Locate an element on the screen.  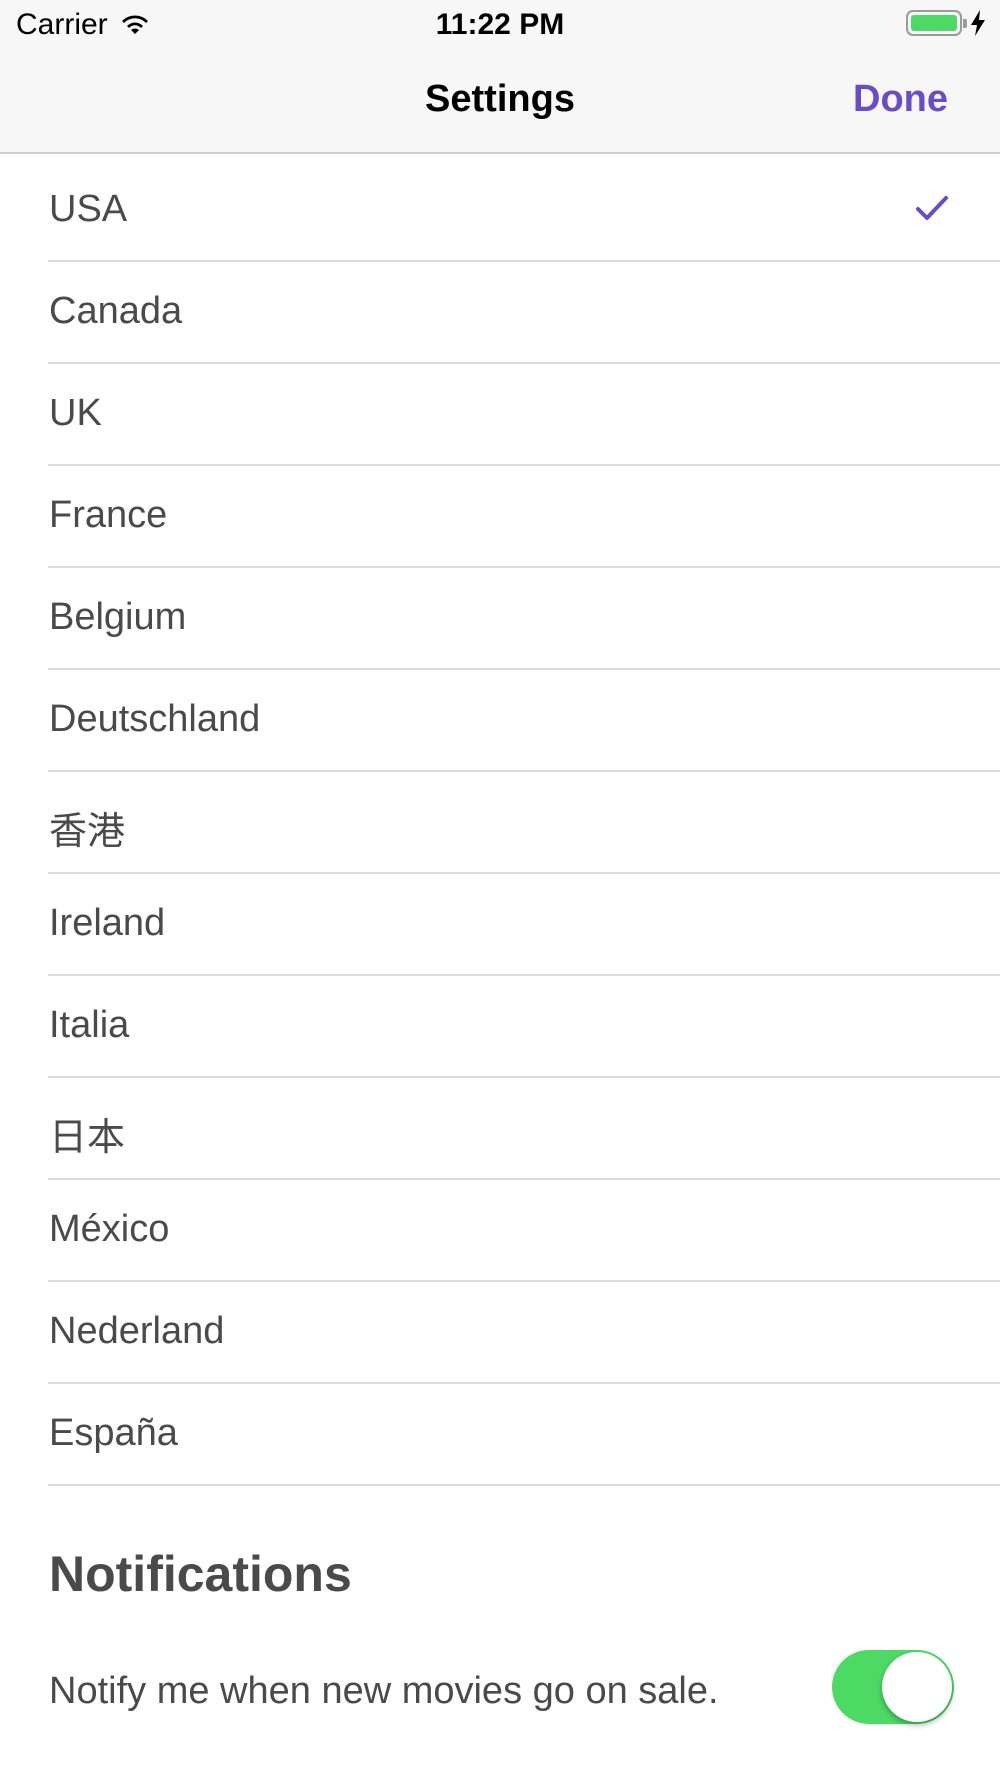
status-time: 11:22 PM is located at coordinates (500, 24).